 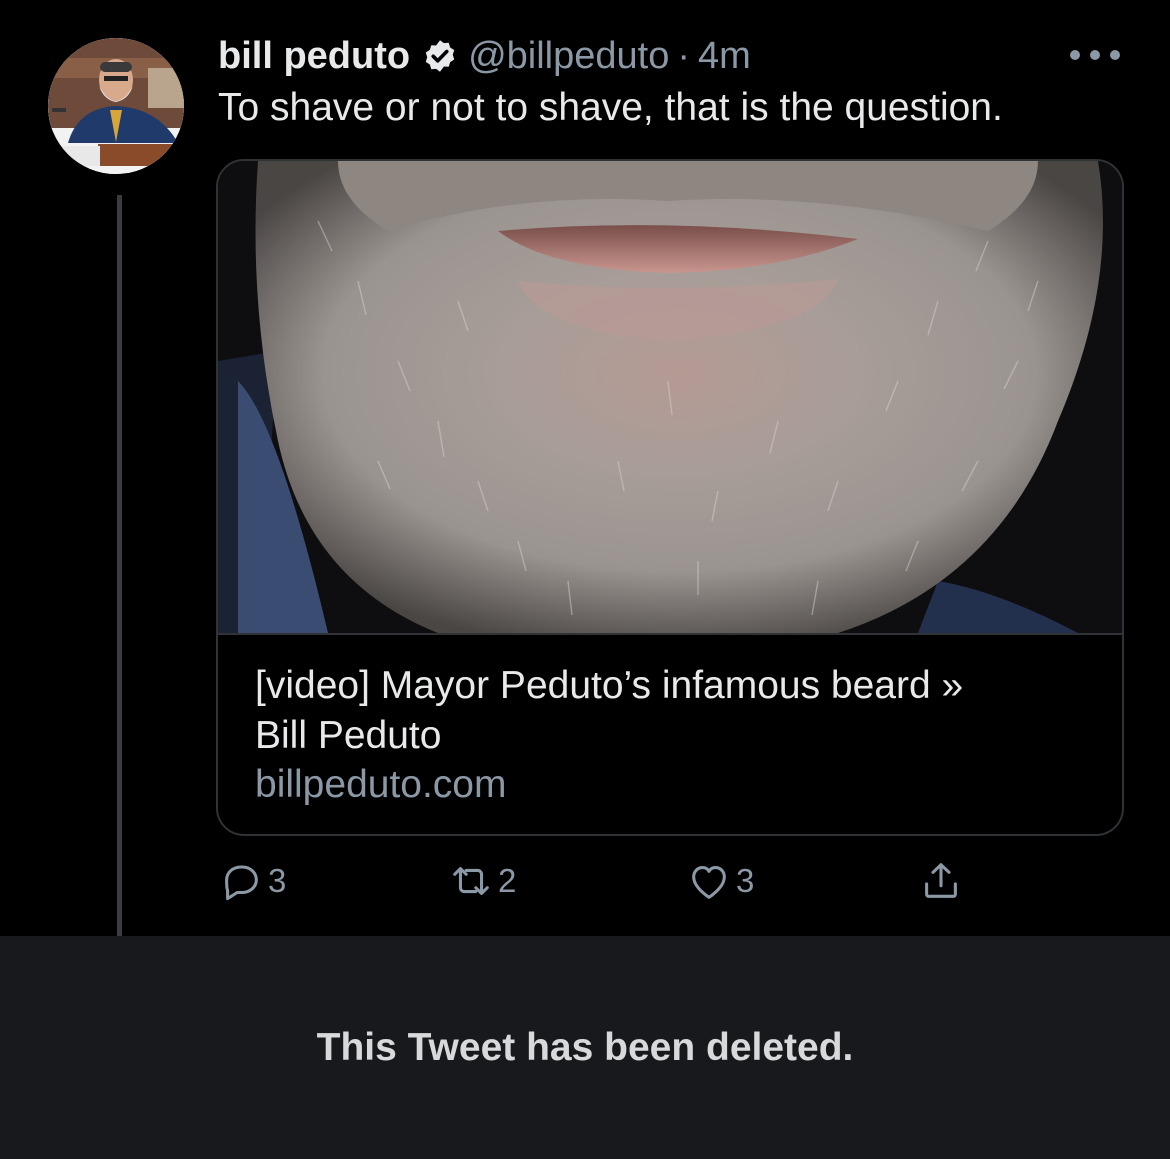 What do you see at coordinates (241, 883) in the screenshot?
I see `reply-icon` at bounding box center [241, 883].